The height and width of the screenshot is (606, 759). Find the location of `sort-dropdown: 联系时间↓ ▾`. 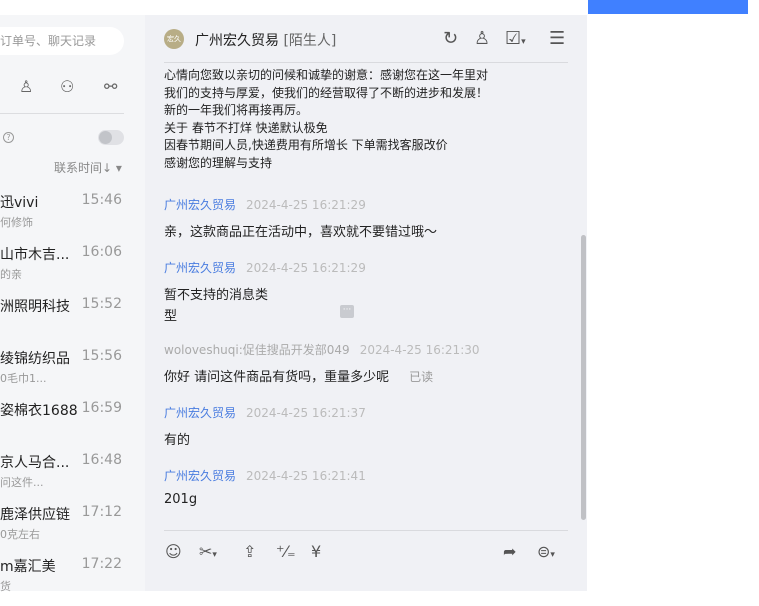

sort-dropdown: 联系时间↓ ▾ is located at coordinates (88, 167).